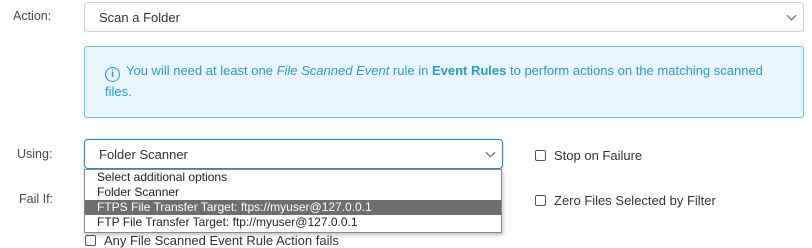  I want to click on info-bold-event-rules: Event Rules, so click(469, 70).